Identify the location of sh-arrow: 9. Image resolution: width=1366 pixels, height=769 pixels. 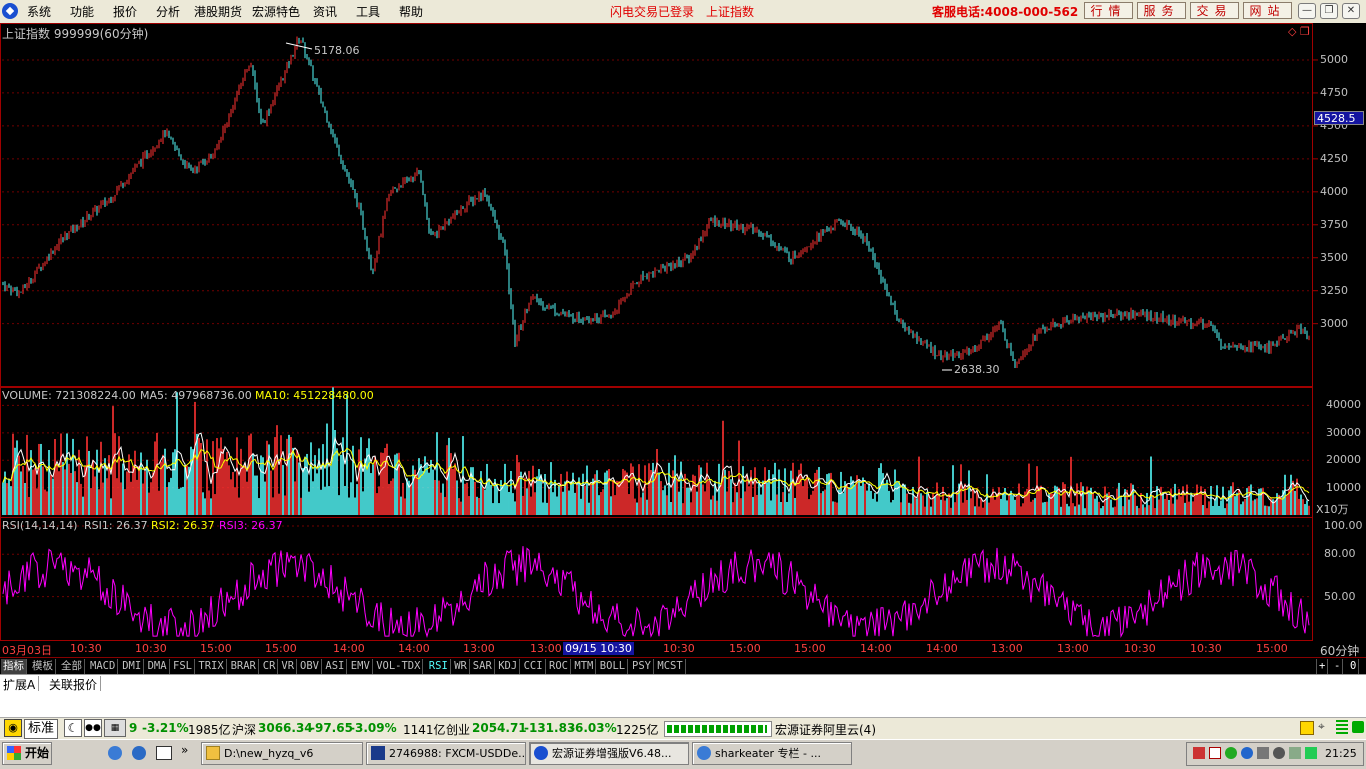
(133, 728).